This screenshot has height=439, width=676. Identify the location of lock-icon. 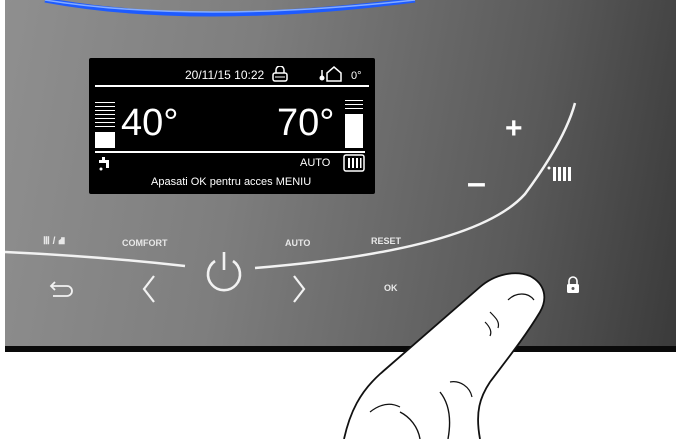
(573, 284).